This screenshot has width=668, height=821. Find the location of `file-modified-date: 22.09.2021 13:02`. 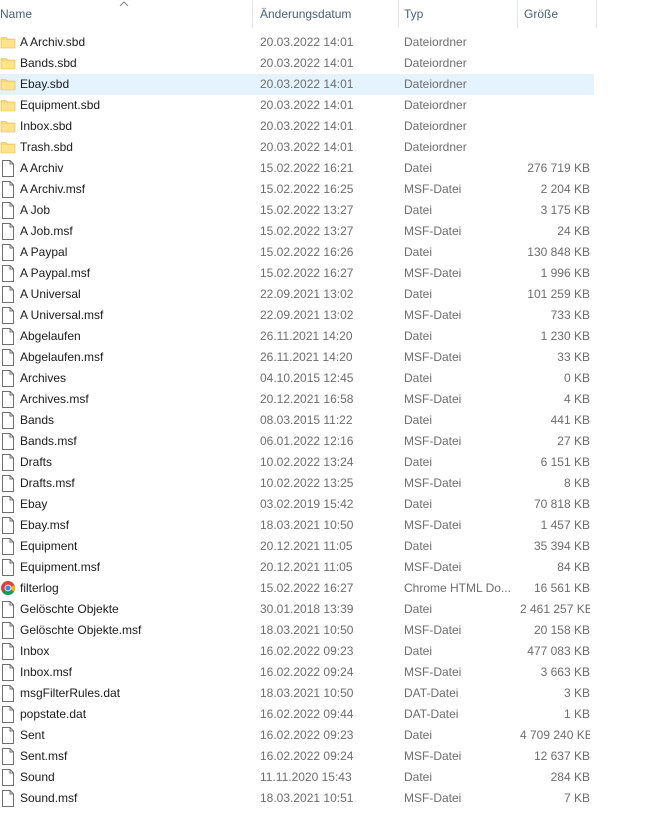

file-modified-date: 22.09.2021 13:02 is located at coordinates (307, 294).